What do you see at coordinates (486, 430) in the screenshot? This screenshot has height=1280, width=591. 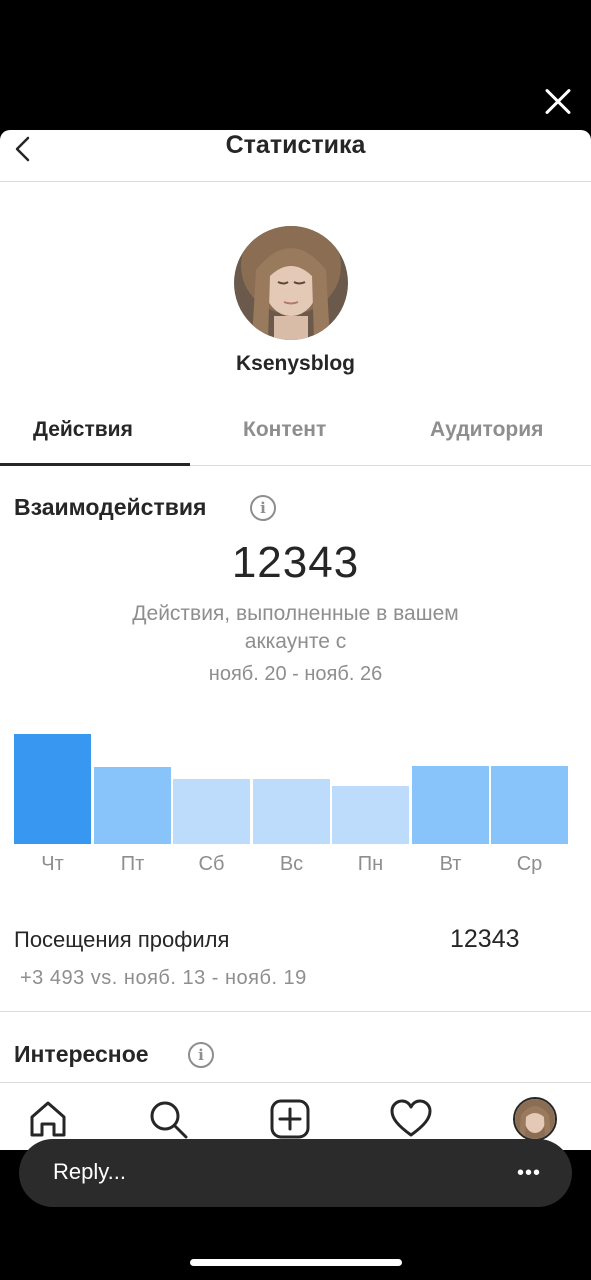 I see `tab-audience: Аудитория` at bounding box center [486, 430].